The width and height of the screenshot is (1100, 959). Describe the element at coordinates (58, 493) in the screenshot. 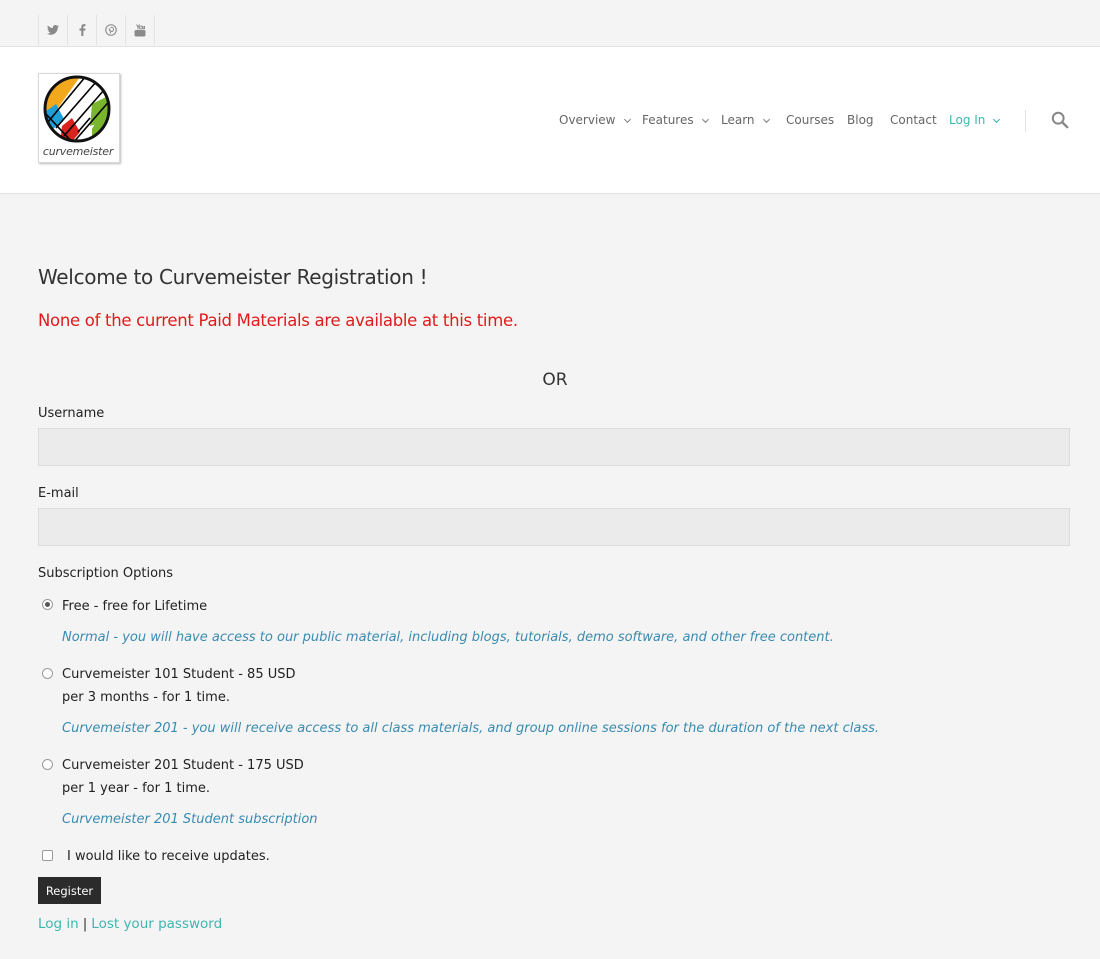

I see `email-label: E-mail` at that location.